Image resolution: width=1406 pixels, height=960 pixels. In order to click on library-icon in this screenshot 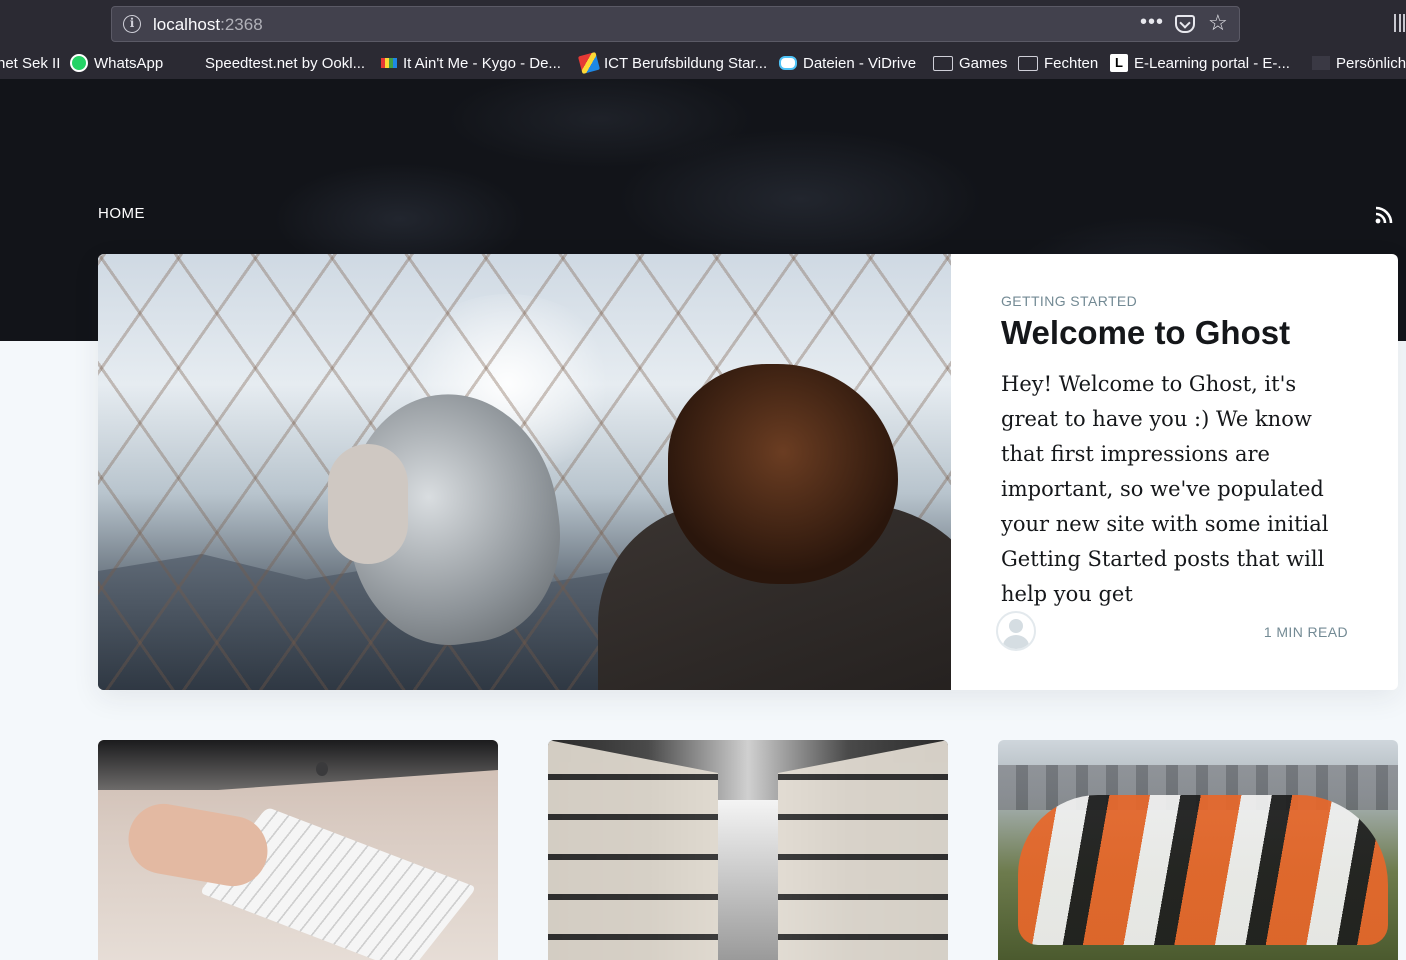, I will do `click(1400, 23)`.